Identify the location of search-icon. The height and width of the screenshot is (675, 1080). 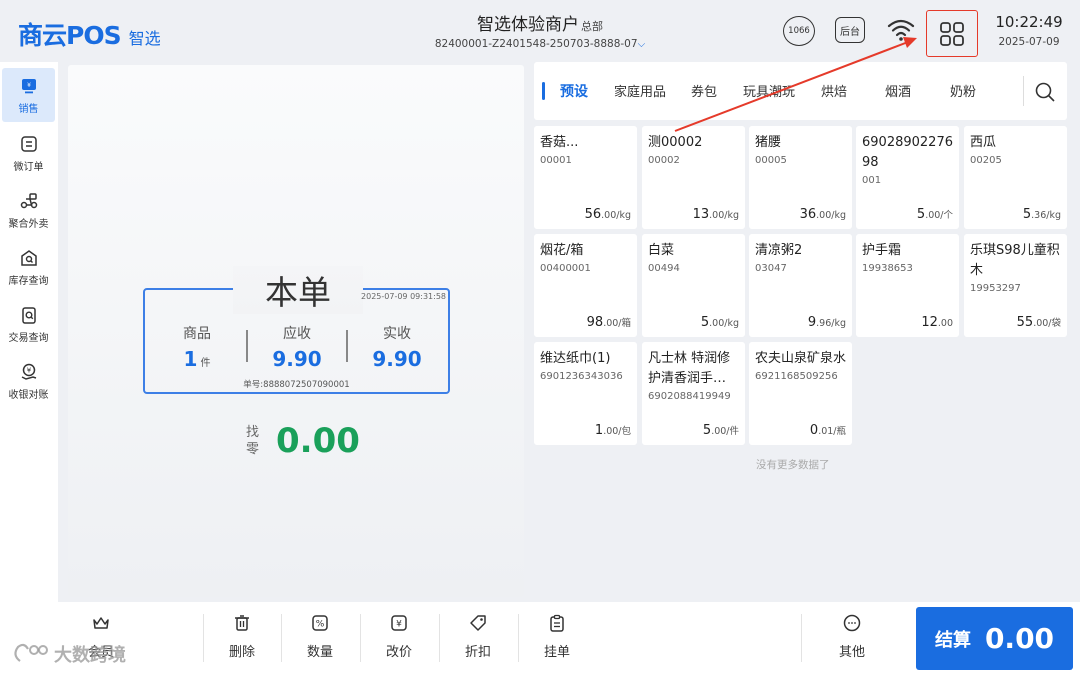
(1045, 92).